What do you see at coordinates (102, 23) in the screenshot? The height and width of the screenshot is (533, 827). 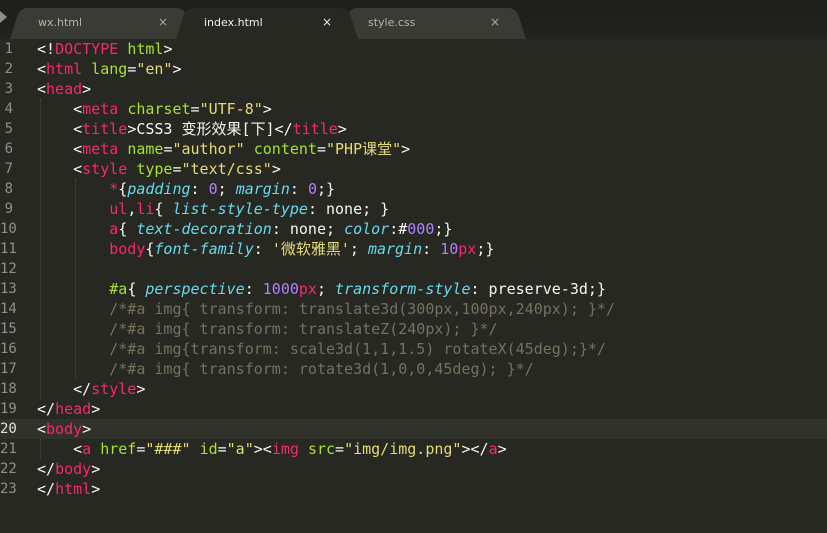 I see `tab-wx-html: wx.html ×` at bounding box center [102, 23].